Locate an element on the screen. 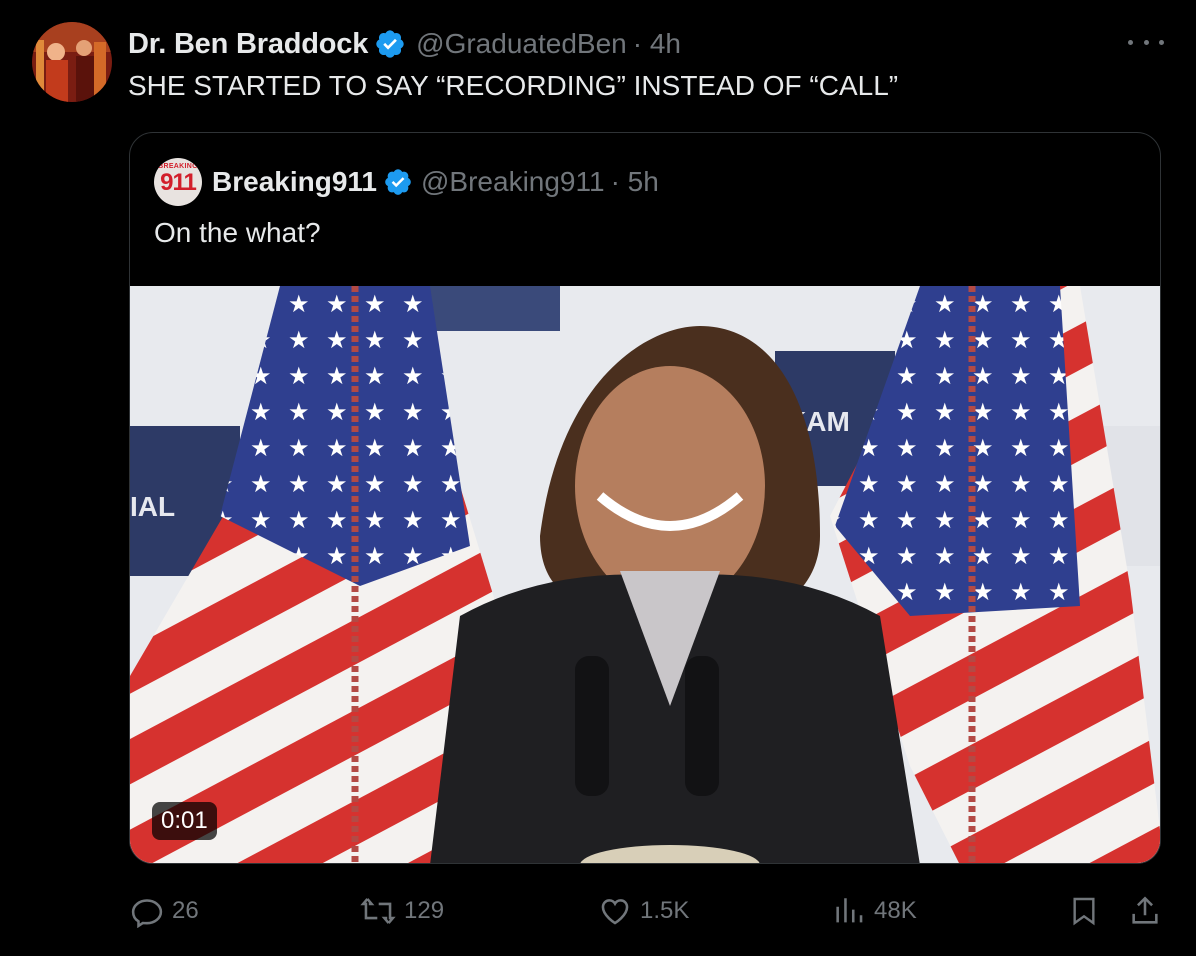 This screenshot has width=1196, height=956. author-avatar is located at coordinates (72, 62).